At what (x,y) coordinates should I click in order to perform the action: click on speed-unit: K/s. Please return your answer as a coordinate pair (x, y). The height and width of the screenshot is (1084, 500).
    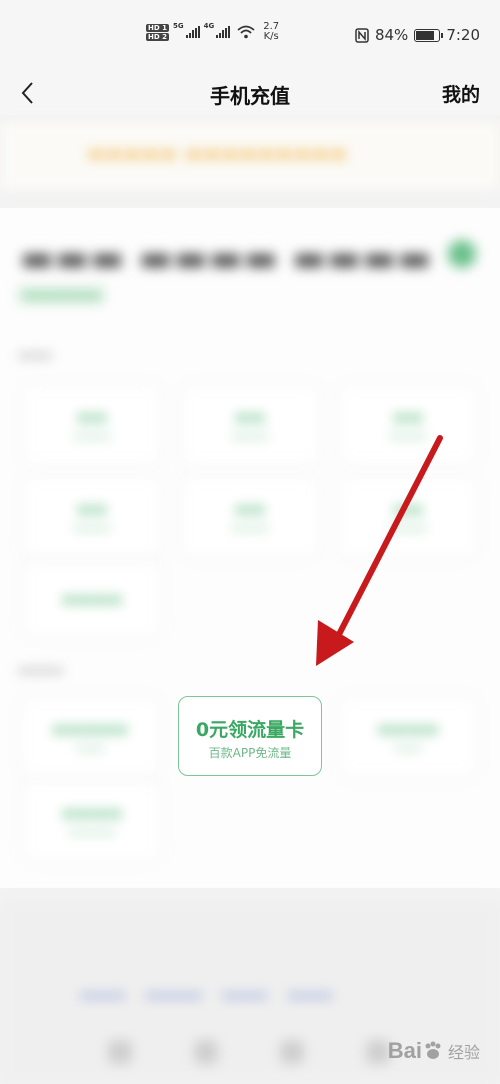
    Looking at the image, I should click on (271, 36).